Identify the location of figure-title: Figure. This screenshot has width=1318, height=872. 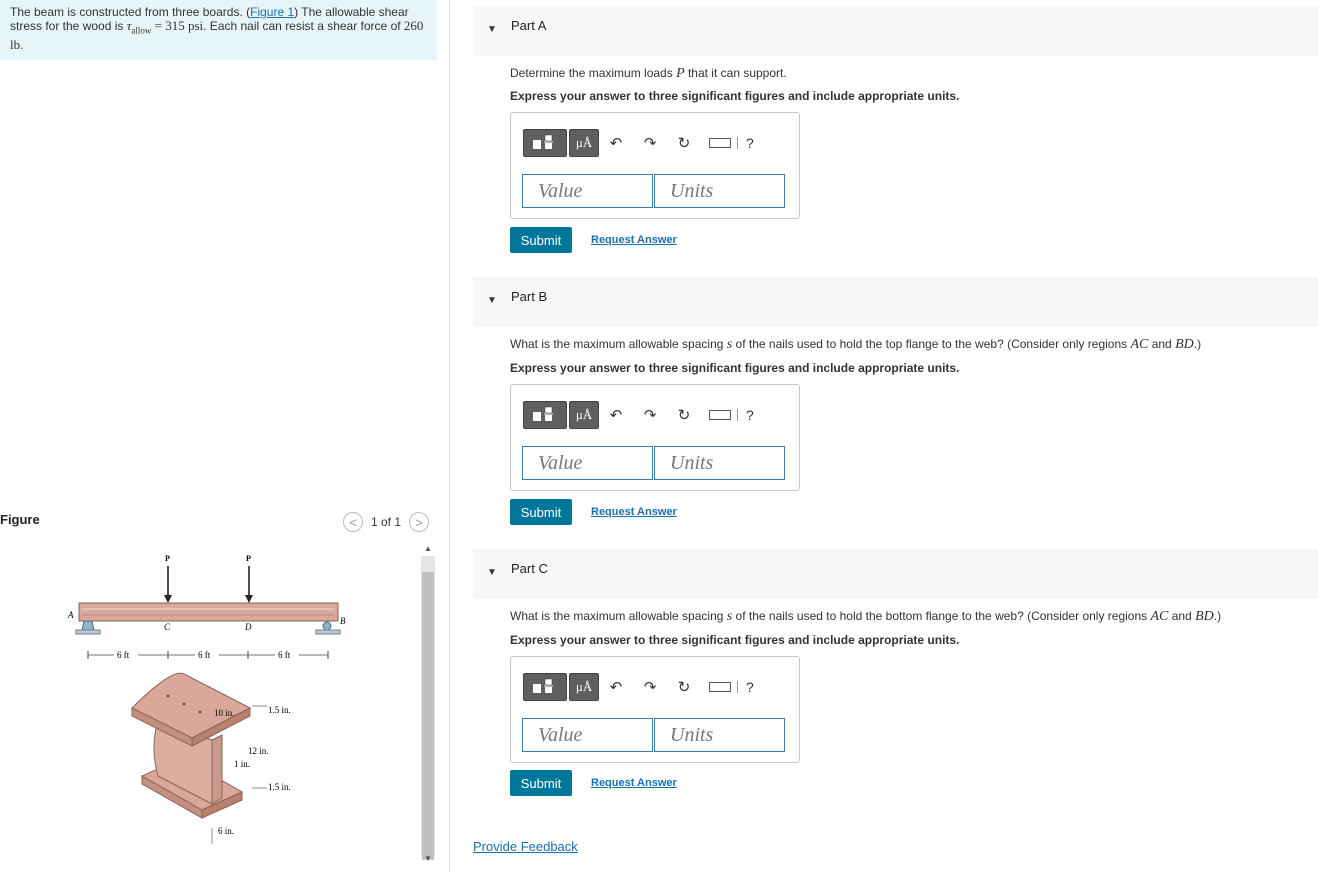
(20, 519).